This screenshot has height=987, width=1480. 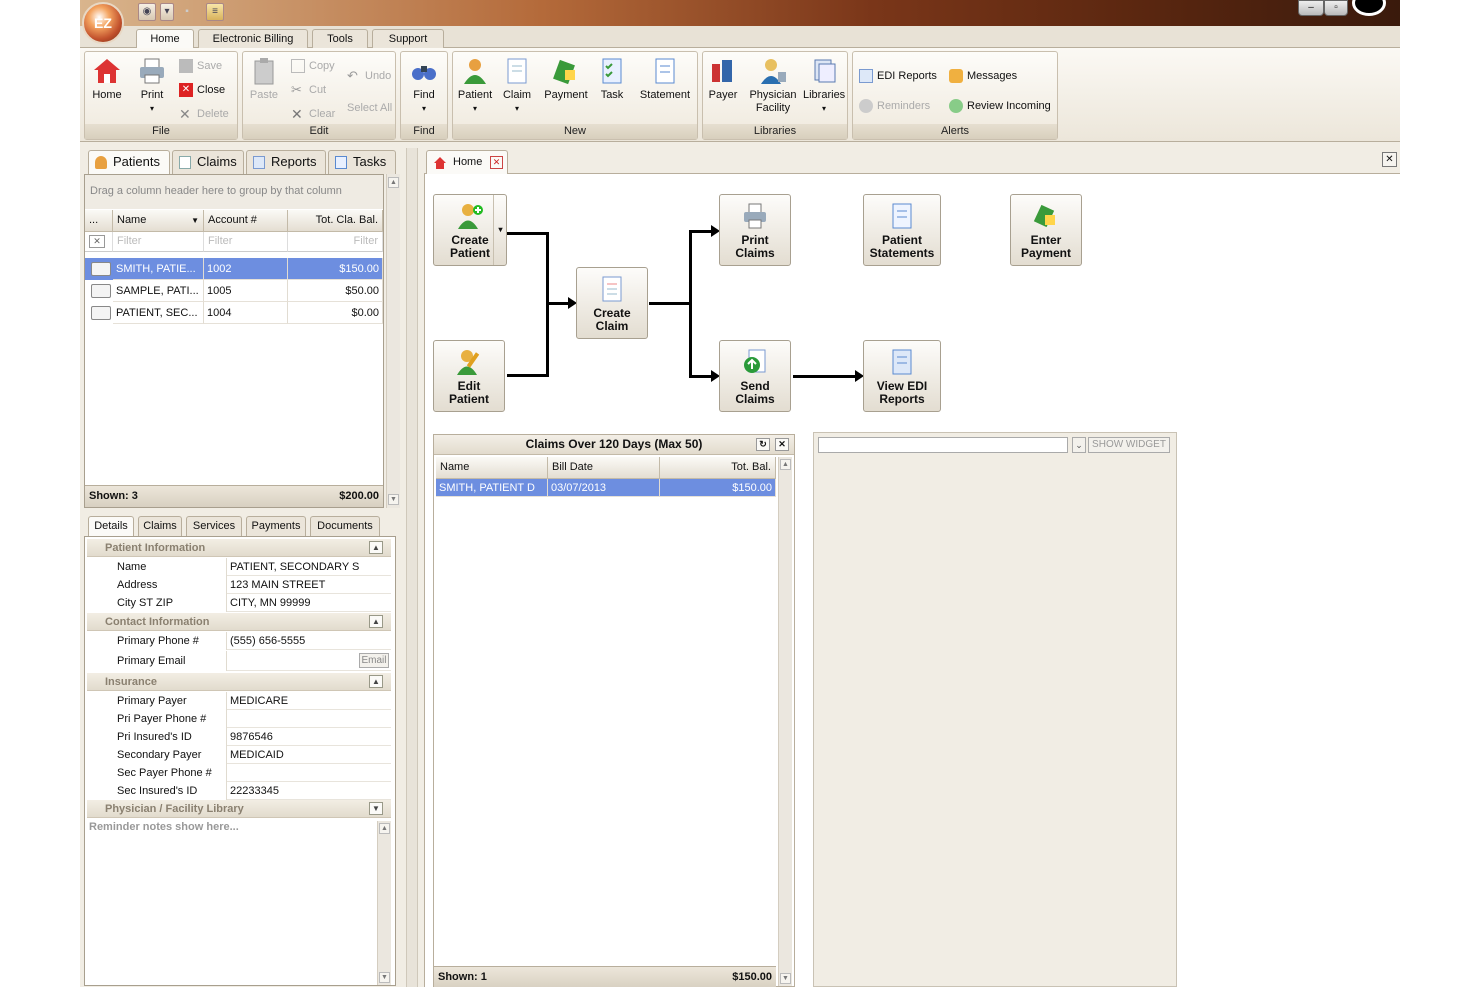 What do you see at coordinates (147, 12) in the screenshot?
I see `quick-access-app-icon: ◉` at bounding box center [147, 12].